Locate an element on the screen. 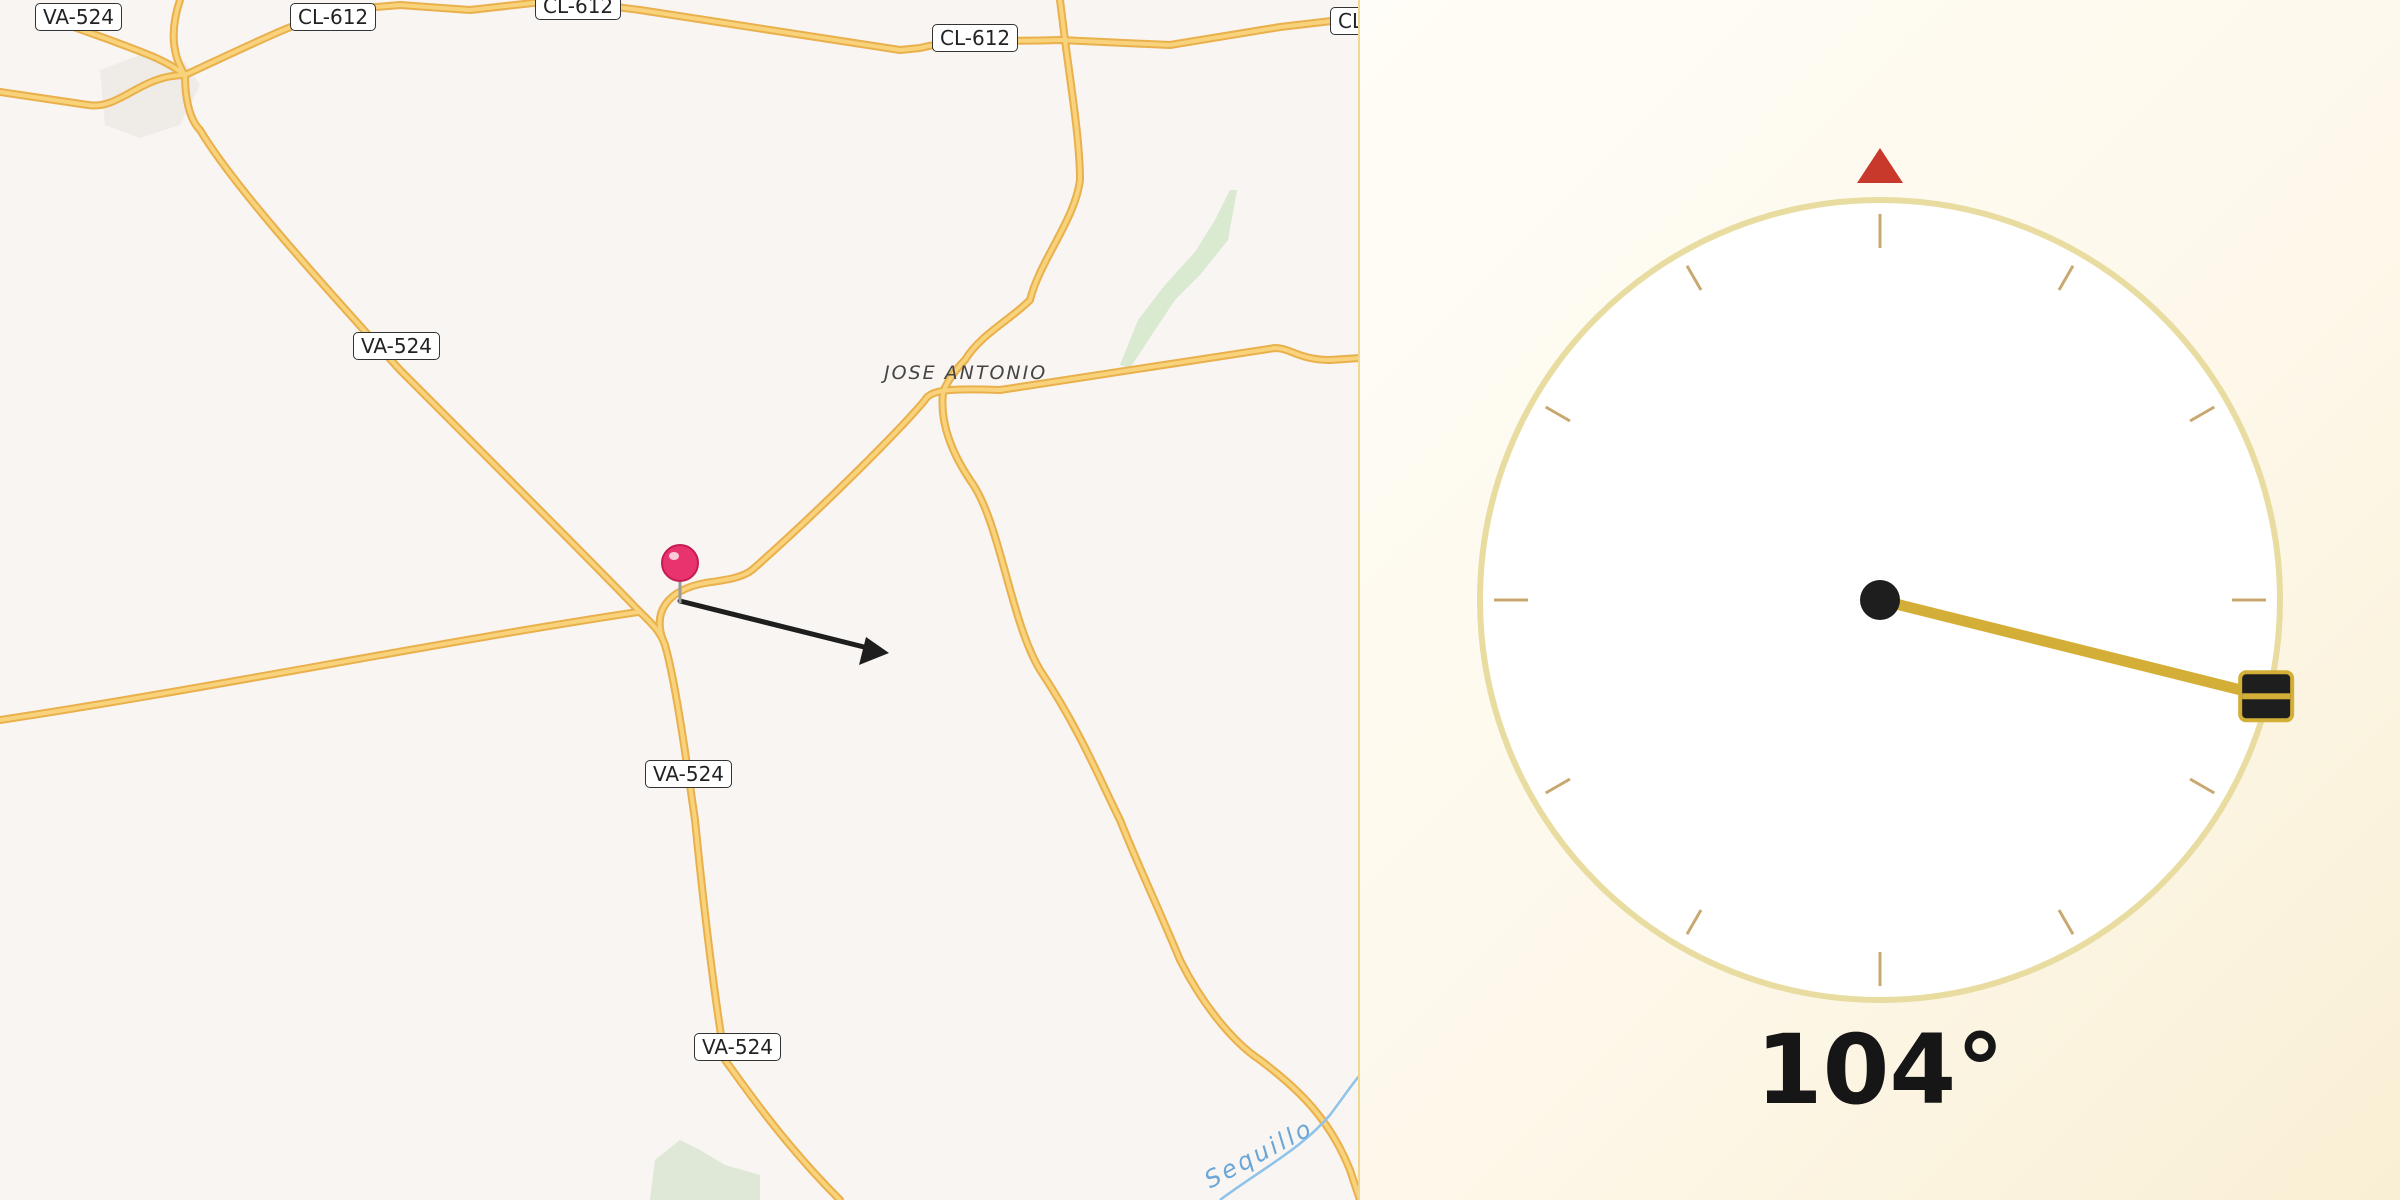 The width and height of the screenshot is (2400, 1200). heading-readout: 104° is located at coordinates (1880, 1070).